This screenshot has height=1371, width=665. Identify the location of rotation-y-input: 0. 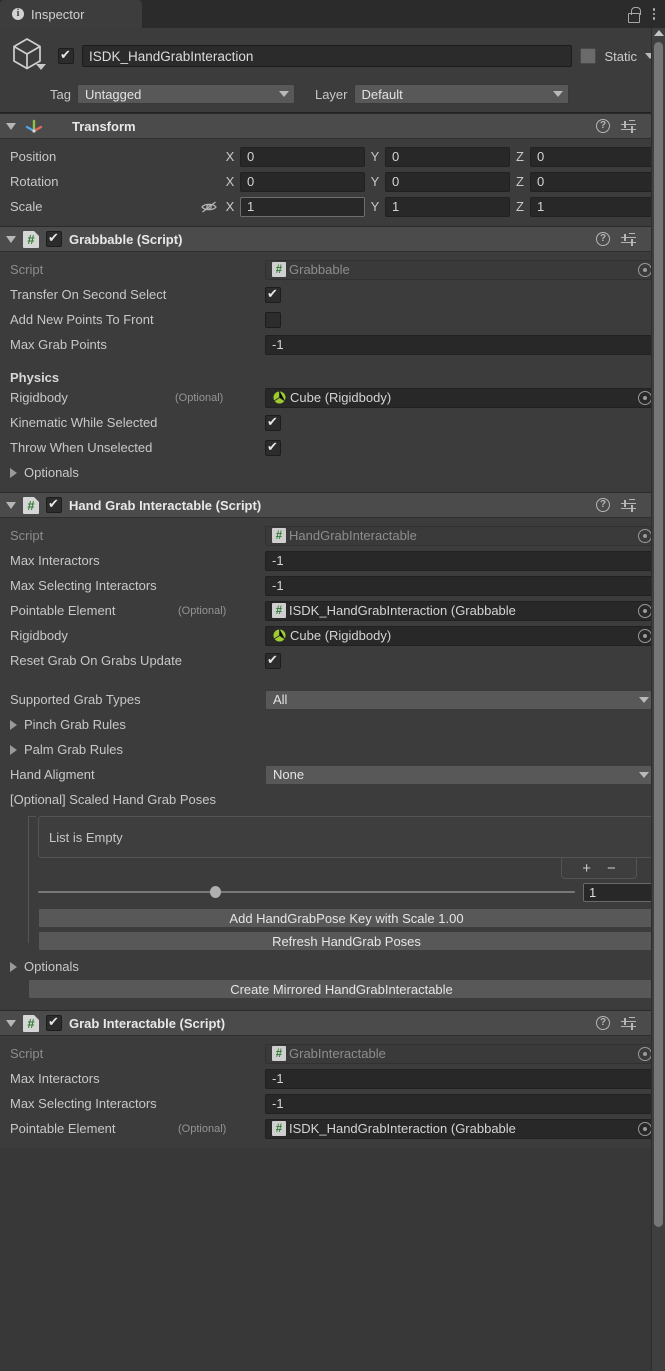
(447, 181).